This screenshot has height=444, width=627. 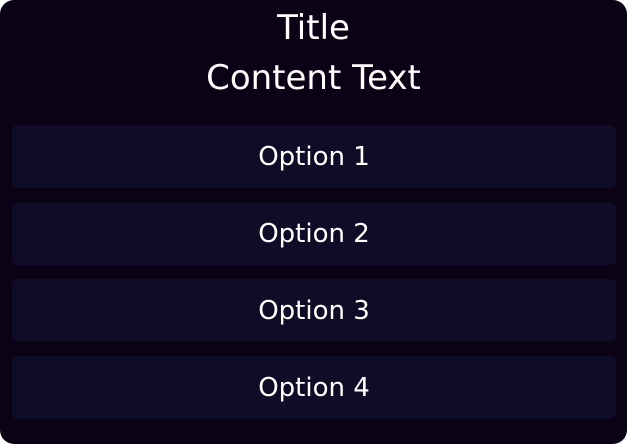 What do you see at coordinates (314, 233) in the screenshot?
I see `option-2-button: Option 2` at bounding box center [314, 233].